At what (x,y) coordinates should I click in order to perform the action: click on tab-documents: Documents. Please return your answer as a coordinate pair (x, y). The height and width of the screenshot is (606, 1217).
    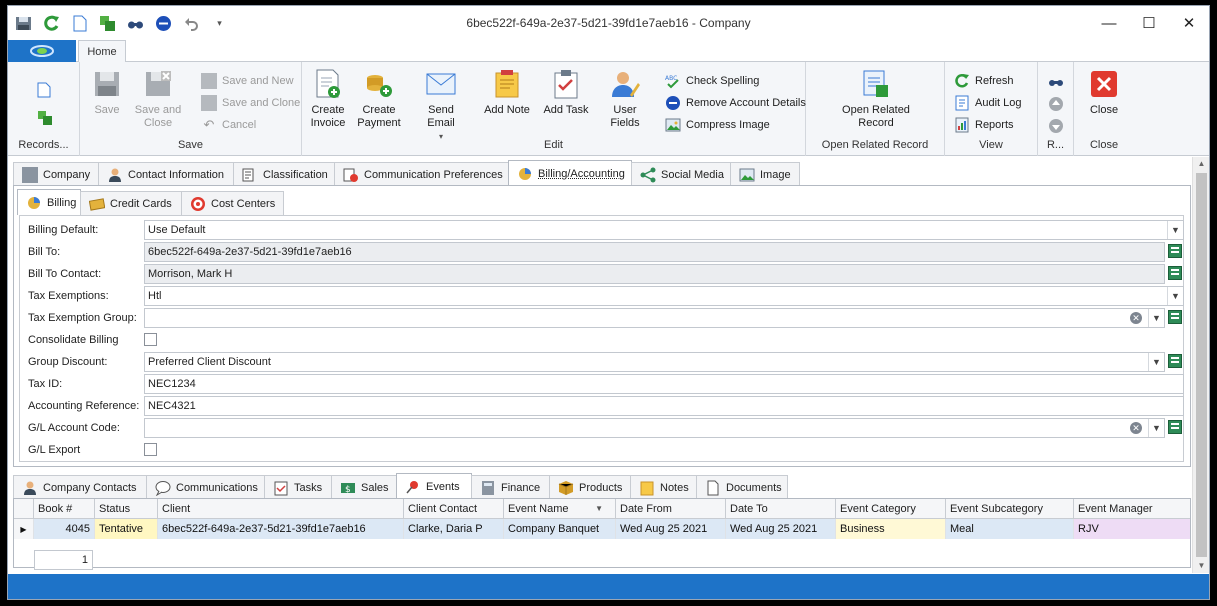
    Looking at the image, I should click on (742, 487).